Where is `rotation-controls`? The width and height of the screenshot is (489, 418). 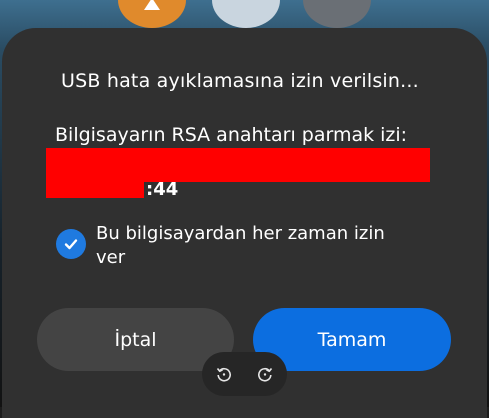
rotation-controls is located at coordinates (244, 374).